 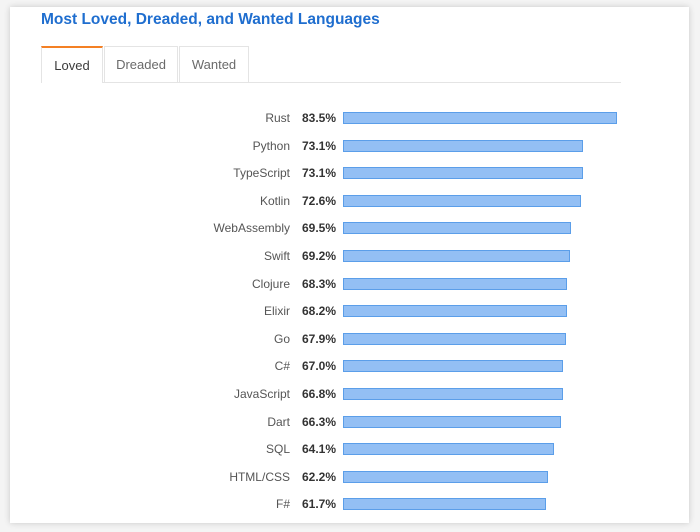 I want to click on value-label: 67.9%, so click(x=319, y=338).